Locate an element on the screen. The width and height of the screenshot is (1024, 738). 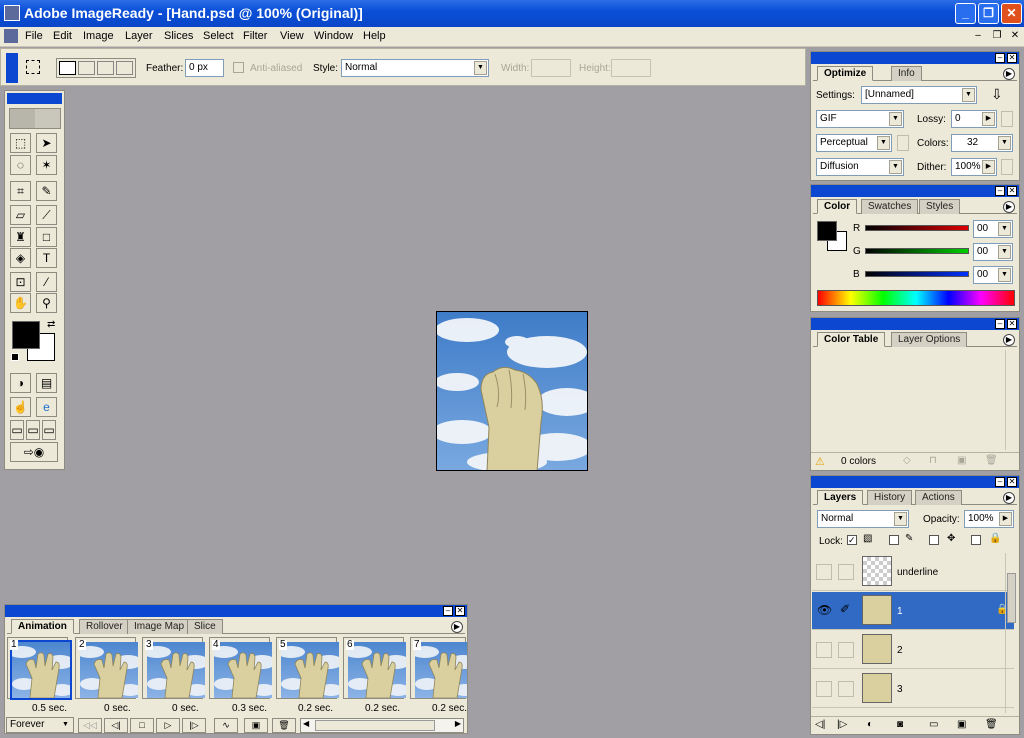
tab-history: History is located at coordinates (890, 497).